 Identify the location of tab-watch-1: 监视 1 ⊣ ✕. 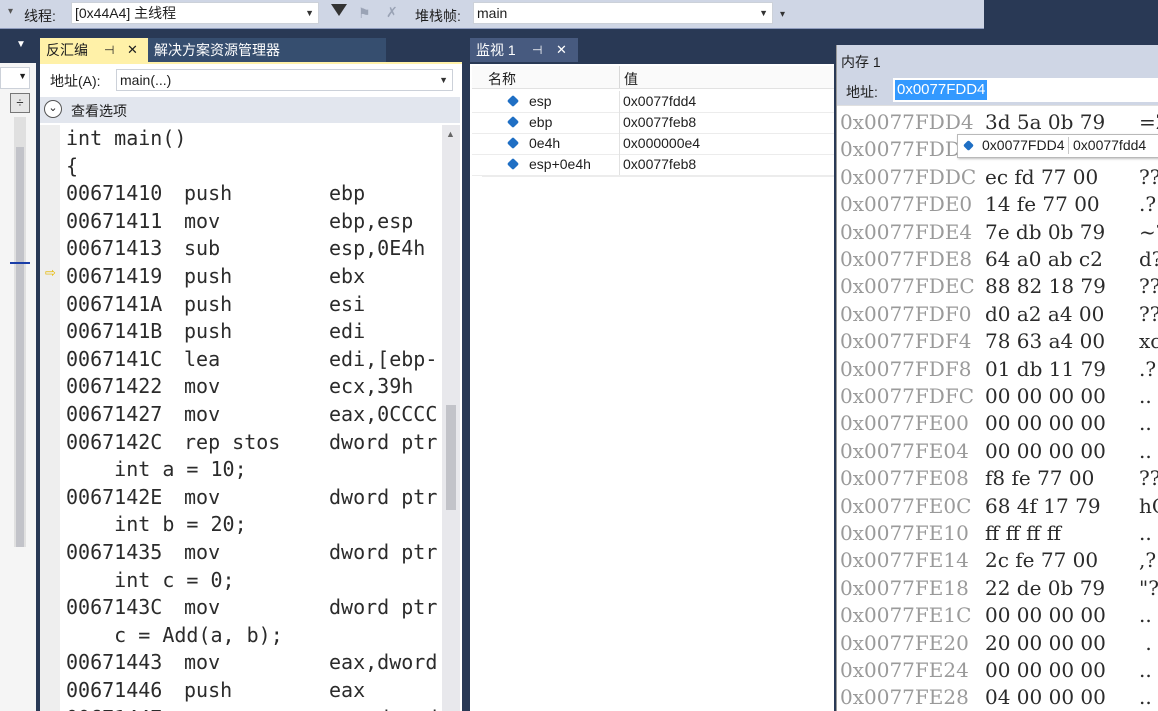
(524, 50).